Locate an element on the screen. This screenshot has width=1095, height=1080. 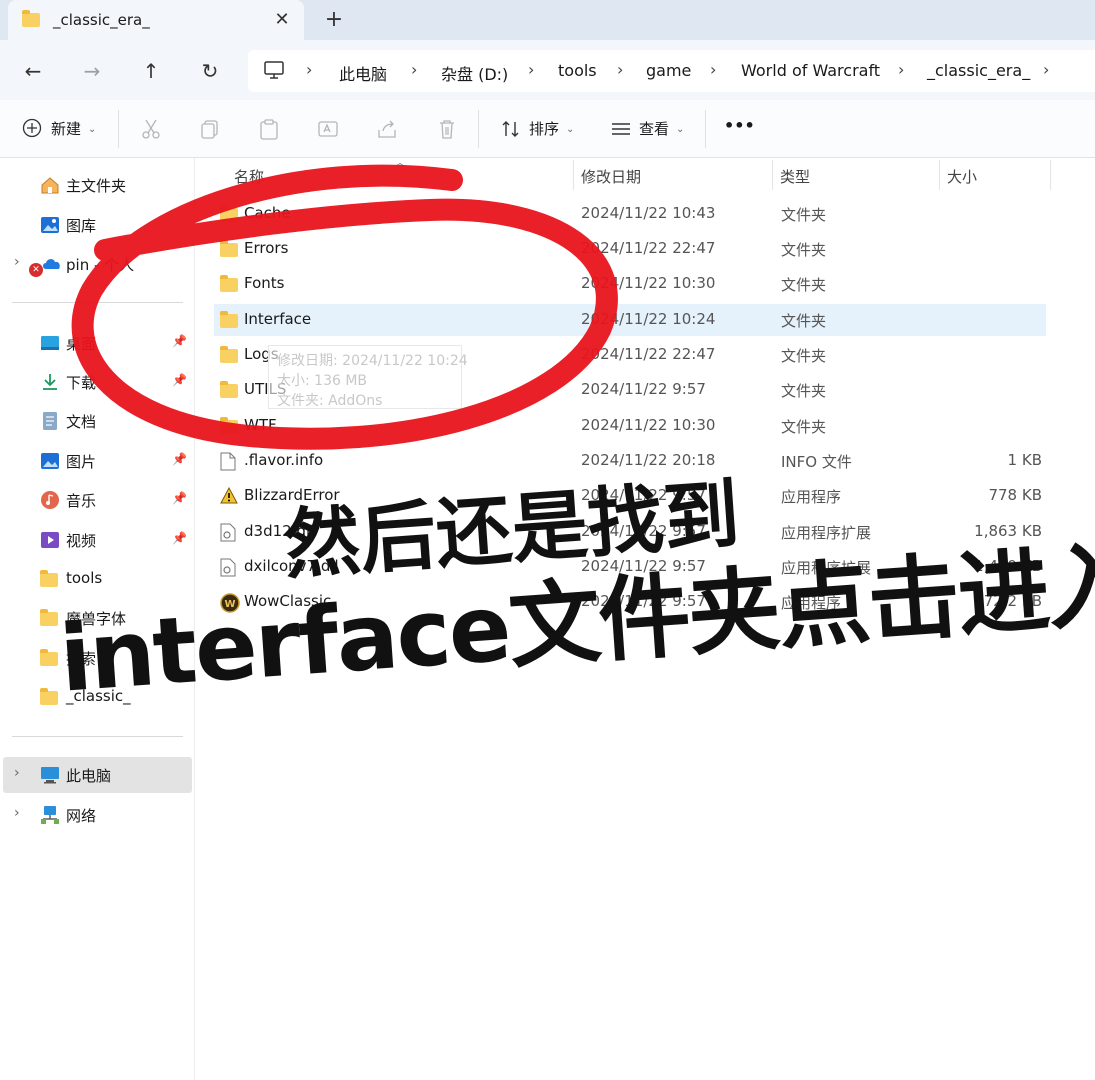
desktop-icon is located at coordinates (50, 343).